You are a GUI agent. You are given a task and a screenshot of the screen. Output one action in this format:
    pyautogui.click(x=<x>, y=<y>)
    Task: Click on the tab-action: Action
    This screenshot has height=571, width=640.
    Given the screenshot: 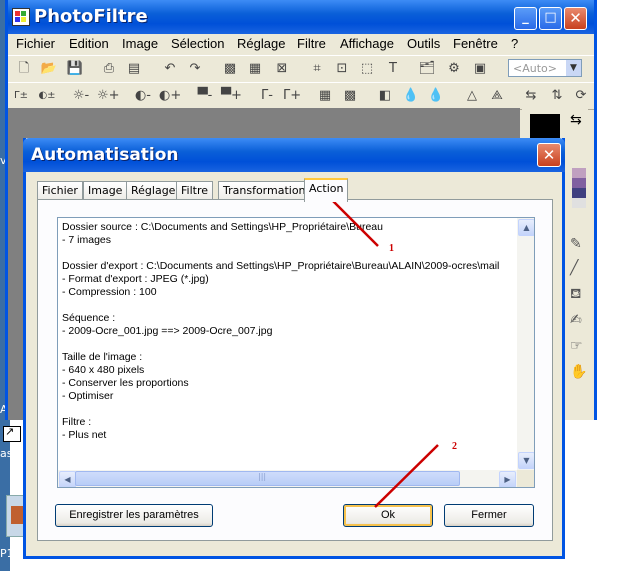 What is the action you would take?
    pyautogui.click(x=326, y=190)
    